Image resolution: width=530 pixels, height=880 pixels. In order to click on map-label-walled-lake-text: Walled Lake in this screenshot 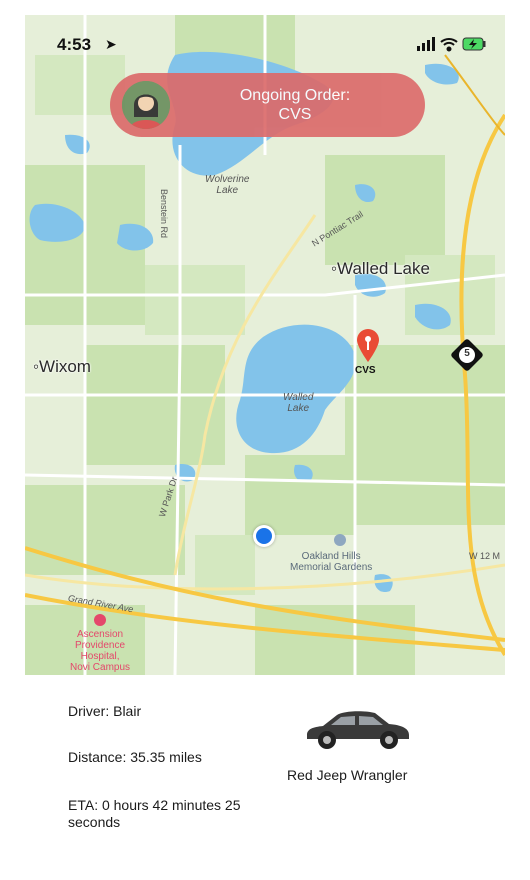, I will do `click(383, 268)`.